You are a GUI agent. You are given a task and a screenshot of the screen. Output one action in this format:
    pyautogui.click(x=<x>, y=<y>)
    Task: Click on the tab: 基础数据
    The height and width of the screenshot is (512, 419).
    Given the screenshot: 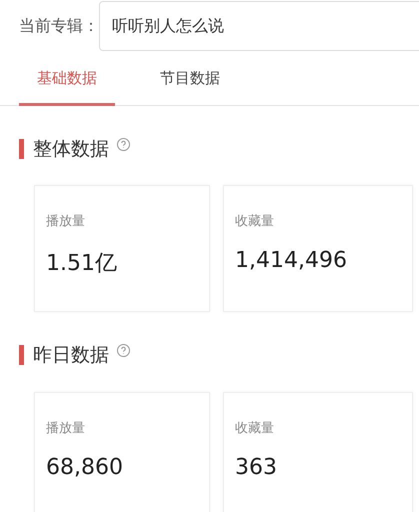 What is the action you would take?
    pyautogui.click(x=67, y=80)
    